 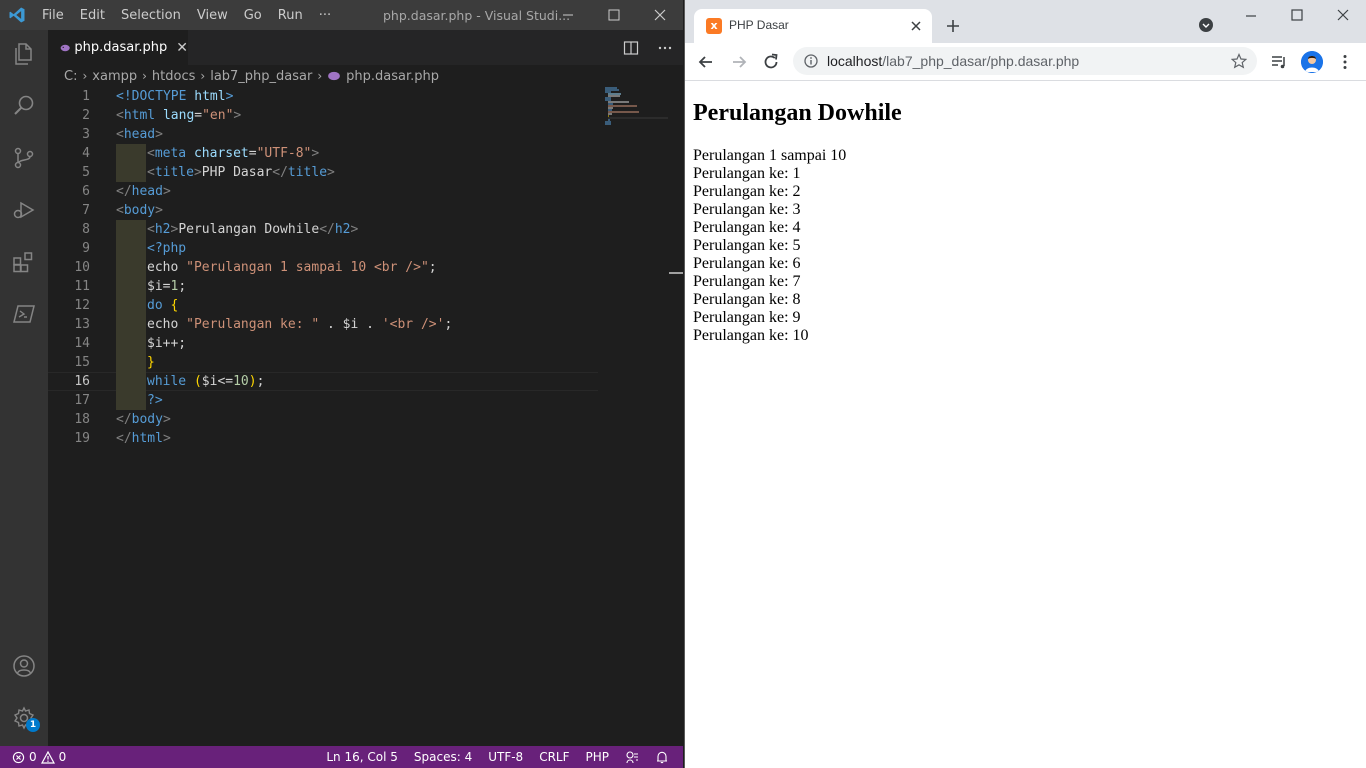 I want to click on menu-file: File, so click(x=53, y=15).